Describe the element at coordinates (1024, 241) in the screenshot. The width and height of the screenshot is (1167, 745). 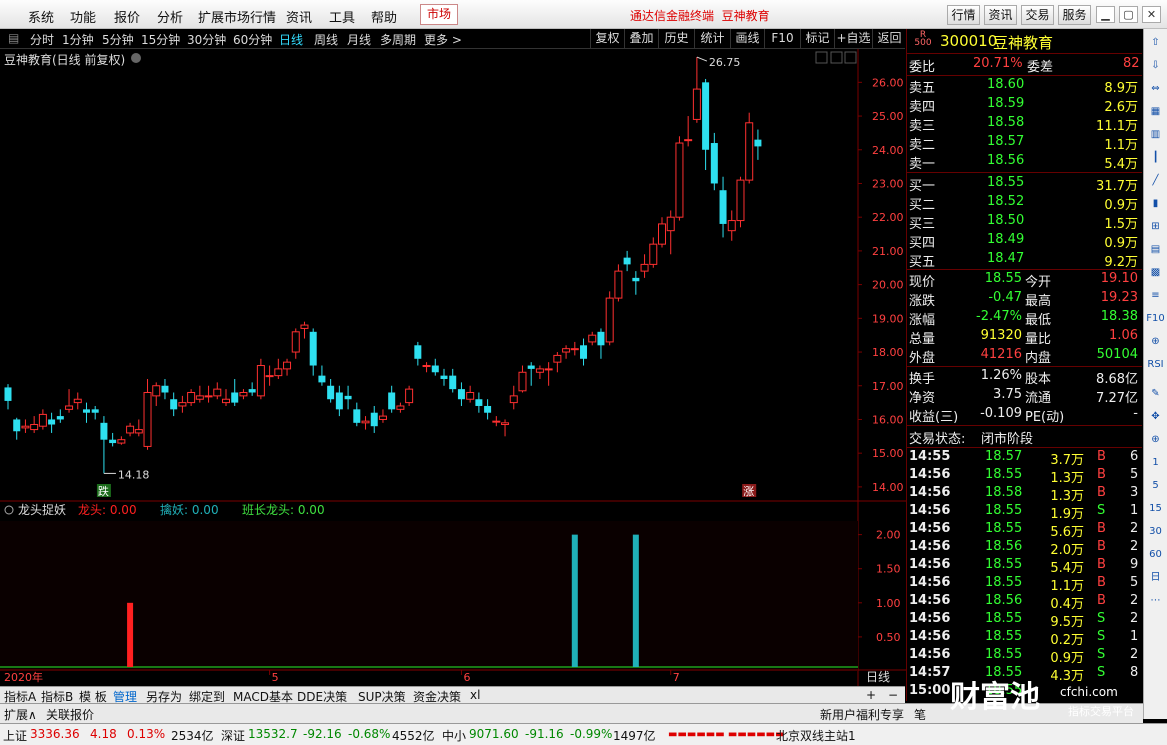
I see `buy-level-row: 买四 18.49 0.9万` at that location.